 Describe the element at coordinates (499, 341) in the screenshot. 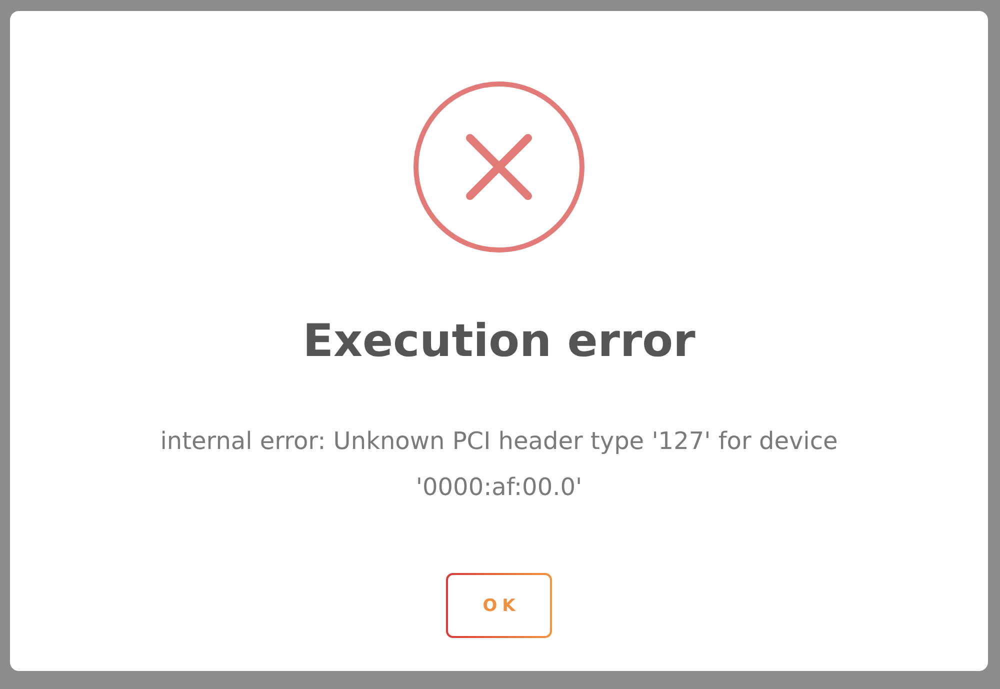

I see `dialog-title: Execution error` at that location.